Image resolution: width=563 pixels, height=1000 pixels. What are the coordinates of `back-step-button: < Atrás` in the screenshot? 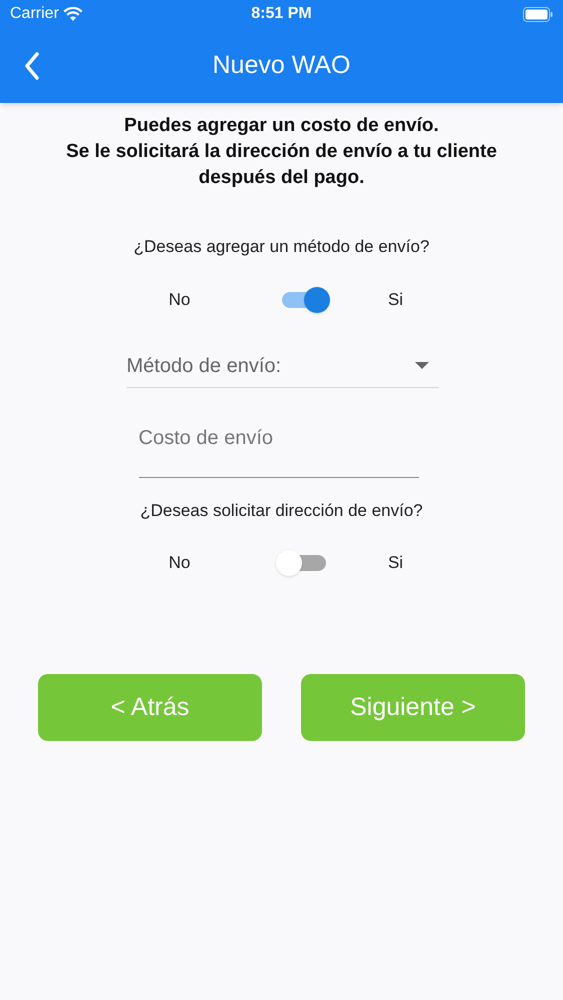 It's located at (150, 707).